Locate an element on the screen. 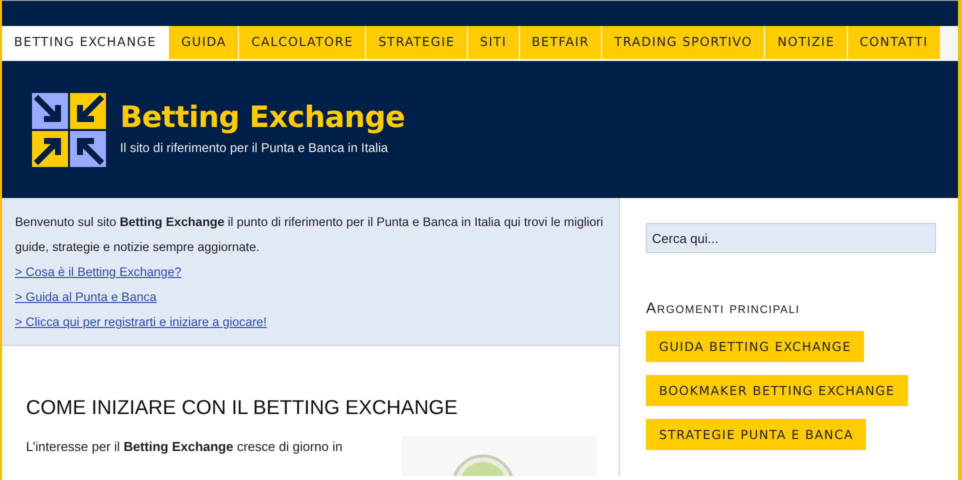 The width and height of the screenshot is (962, 480). nav-tab: SITI is located at coordinates (494, 43).